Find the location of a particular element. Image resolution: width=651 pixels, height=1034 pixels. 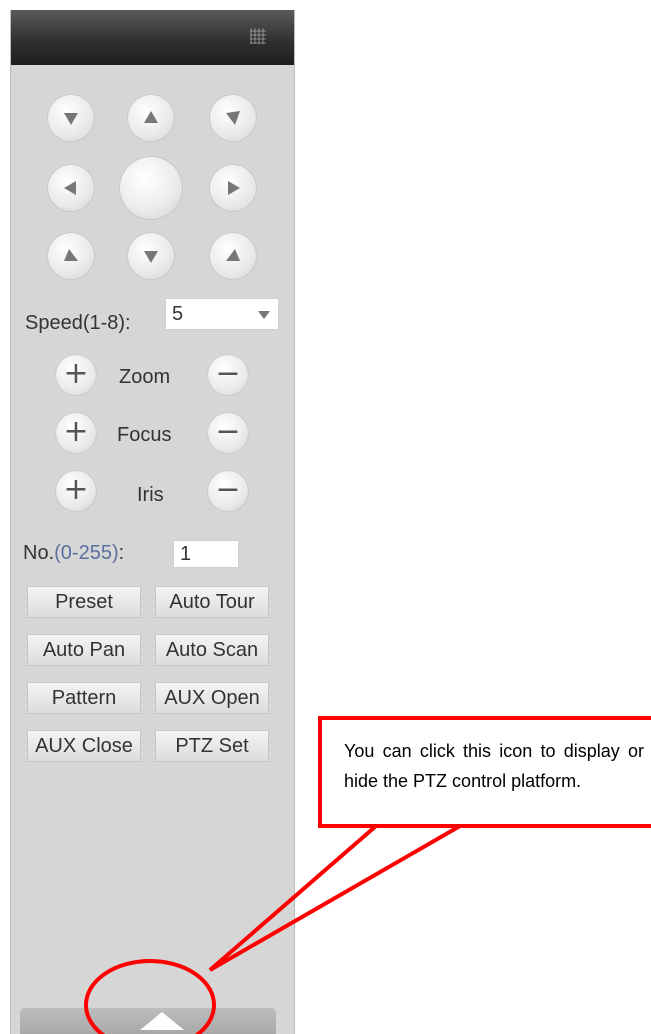

pan-left-button is located at coordinates (71, 188).